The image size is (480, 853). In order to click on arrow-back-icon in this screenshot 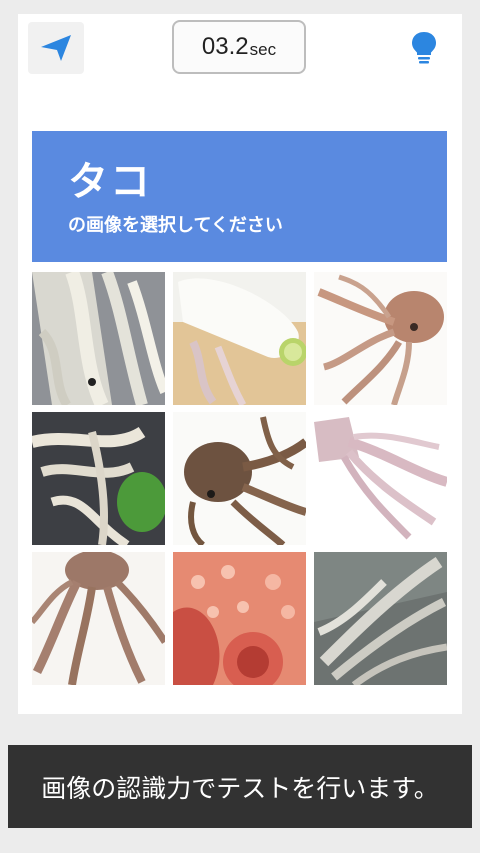, I will do `click(56, 48)`.